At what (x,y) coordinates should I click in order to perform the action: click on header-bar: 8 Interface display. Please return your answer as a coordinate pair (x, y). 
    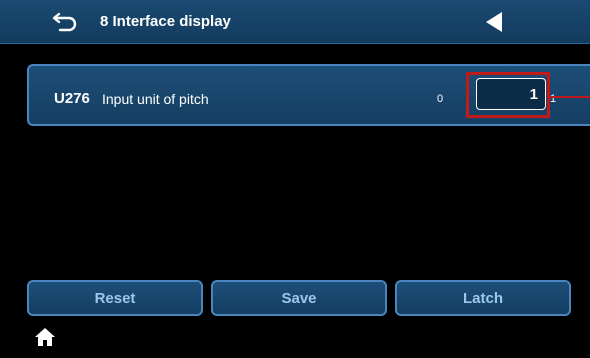
    Looking at the image, I should click on (295, 22).